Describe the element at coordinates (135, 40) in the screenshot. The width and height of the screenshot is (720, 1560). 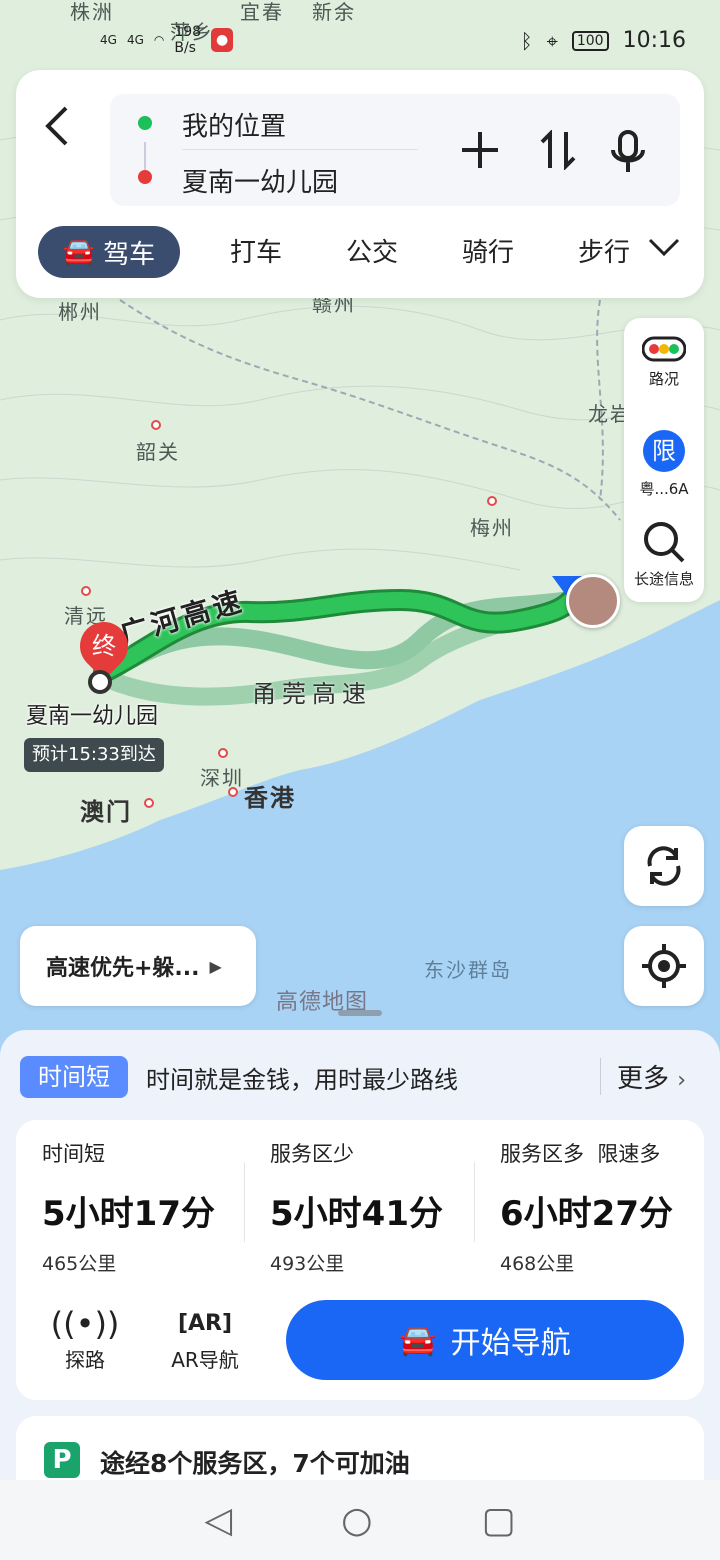
I see `signal-icon: 4G` at that location.